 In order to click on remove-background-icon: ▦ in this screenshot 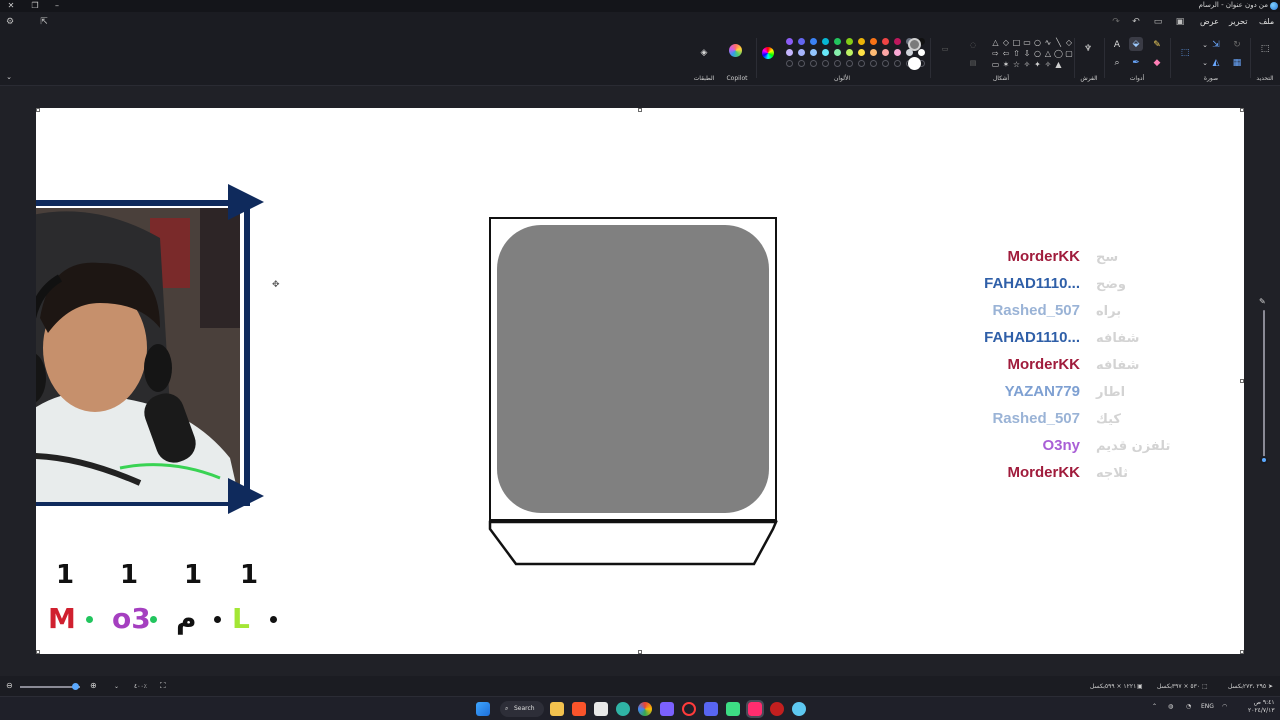, I will do `click(1237, 63)`.